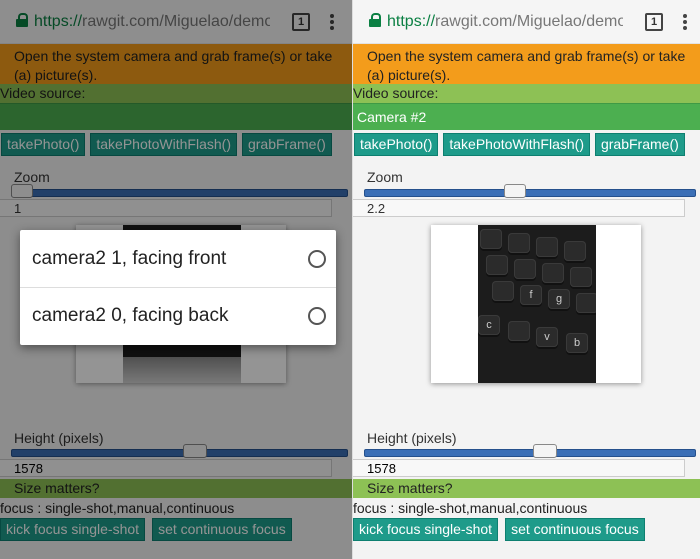 This screenshot has width=700, height=559. Describe the element at coordinates (639, 144) in the screenshot. I see `grab-frame-button: grabFrame()` at that location.